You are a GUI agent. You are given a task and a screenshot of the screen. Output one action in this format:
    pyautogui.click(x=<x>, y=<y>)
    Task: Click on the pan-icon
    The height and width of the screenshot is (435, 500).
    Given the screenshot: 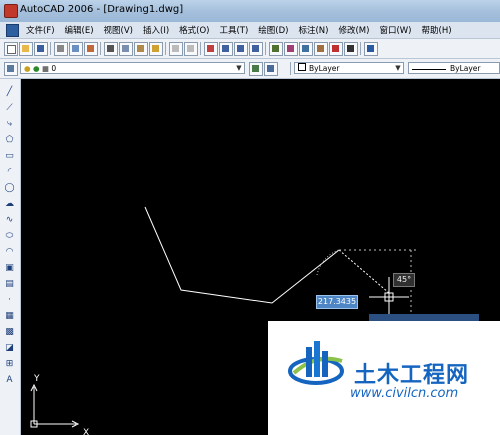 What is the action you would take?
    pyautogui.click(x=211, y=49)
    